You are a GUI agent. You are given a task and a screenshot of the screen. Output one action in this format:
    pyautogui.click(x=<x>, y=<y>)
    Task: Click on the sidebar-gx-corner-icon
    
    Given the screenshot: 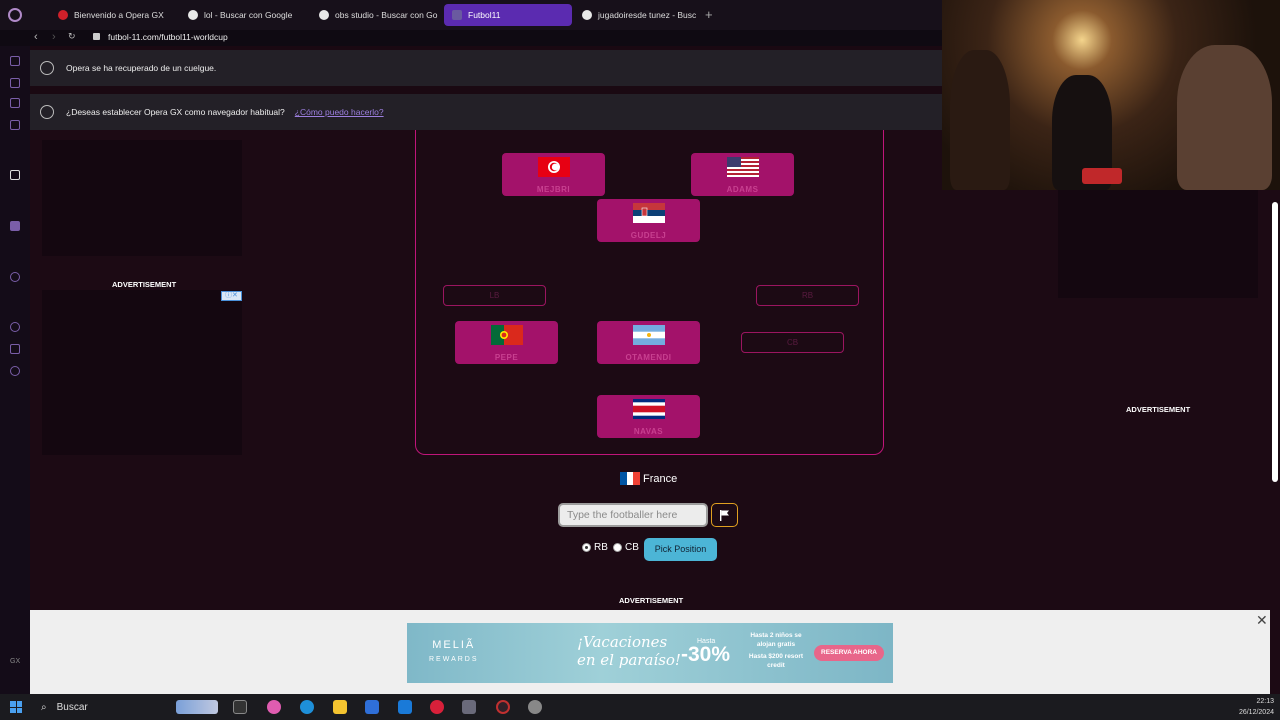 What is the action you would take?
    pyautogui.click(x=15, y=83)
    